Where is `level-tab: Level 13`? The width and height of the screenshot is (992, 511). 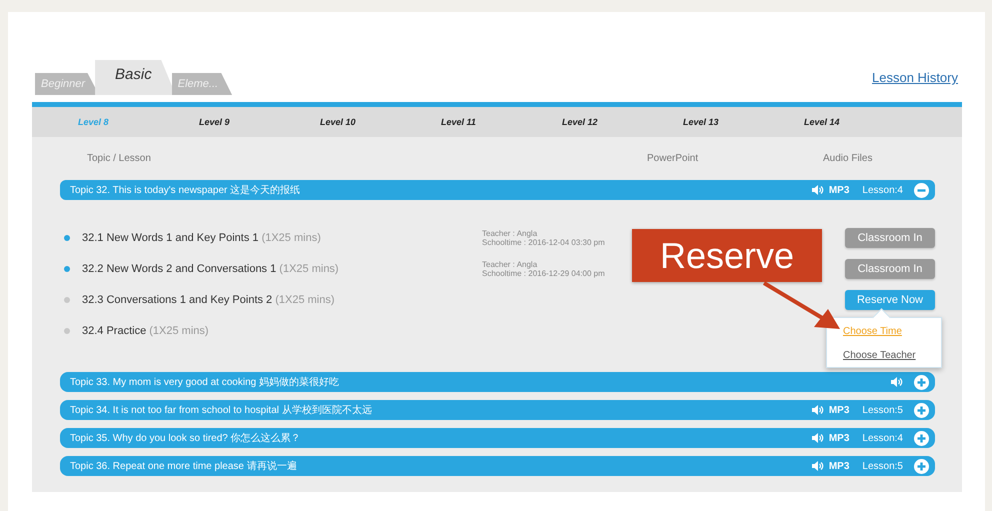
level-tab: Level 13 is located at coordinates (743, 122).